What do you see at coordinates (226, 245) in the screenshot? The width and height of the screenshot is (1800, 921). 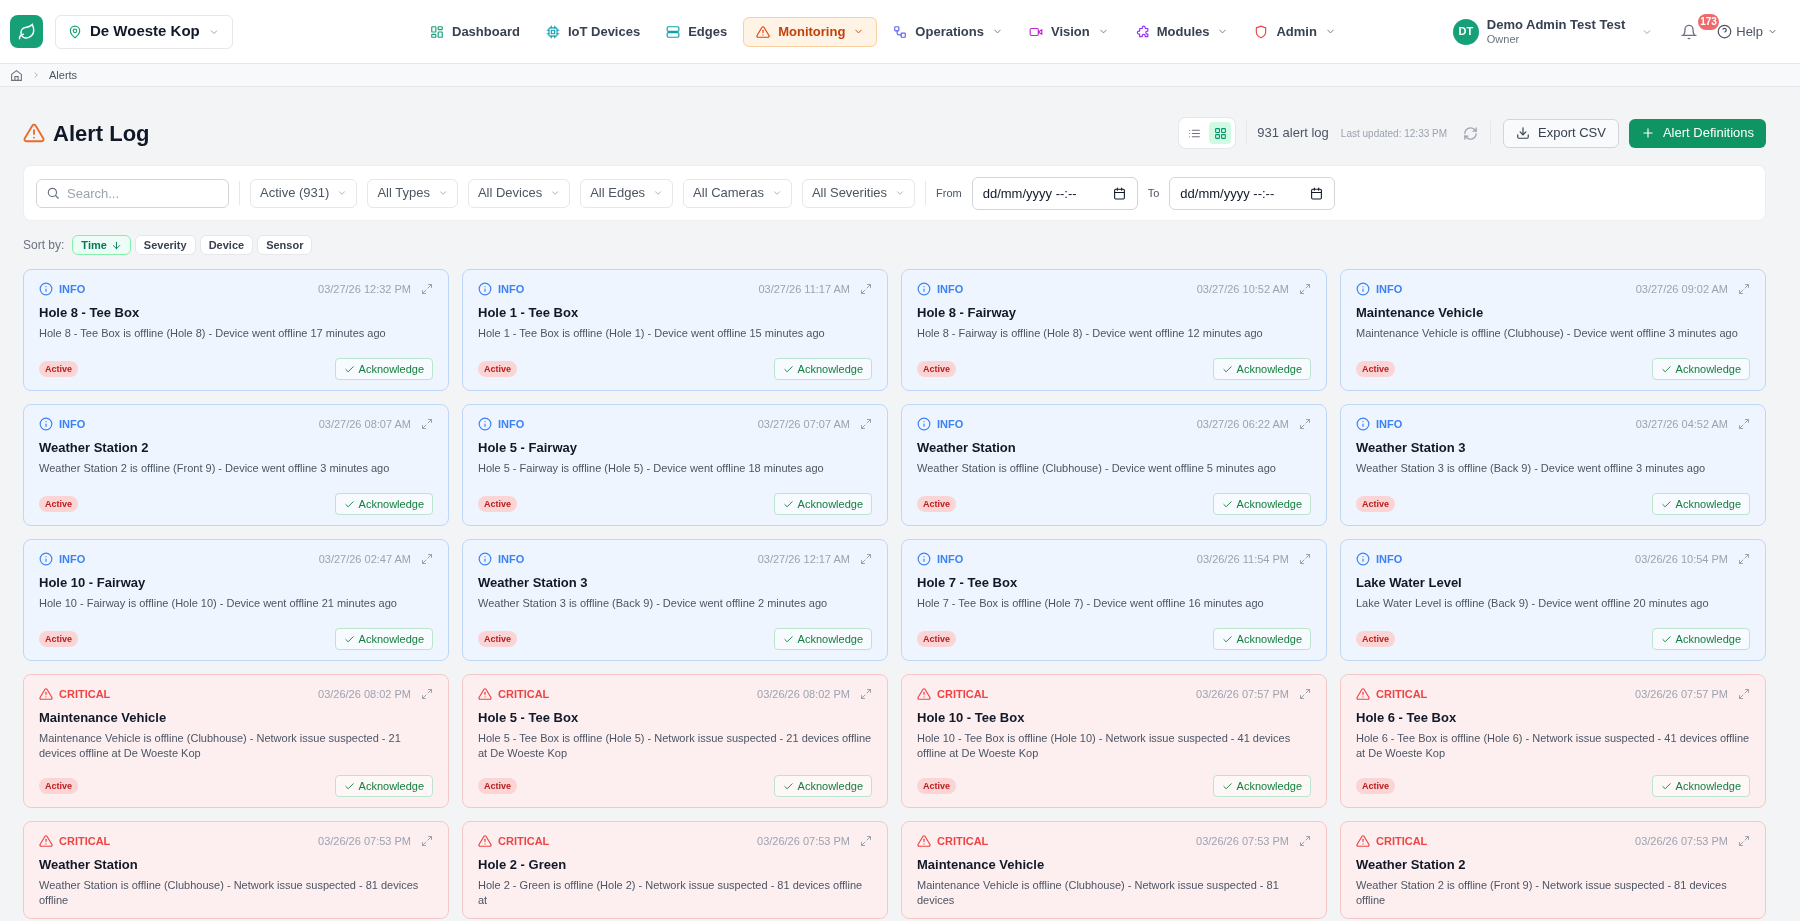 I see `sort-option: Device` at bounding box center [226, 245].